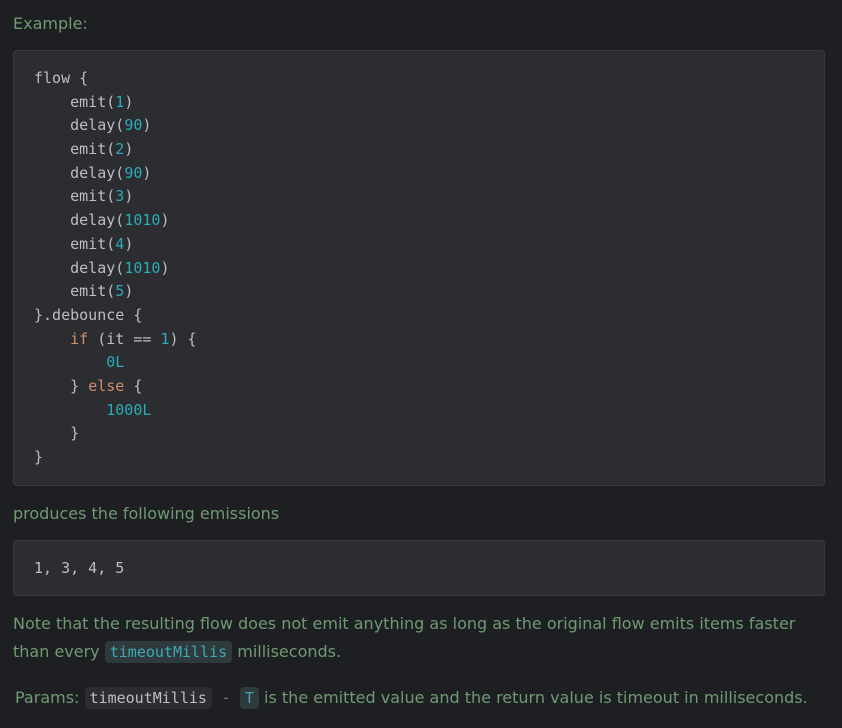 This screenshot has height=728, width=842. Describe the element at coordinates (146, 513) in the screenshot. I see `produces-label: produces the following emissions` at that location.